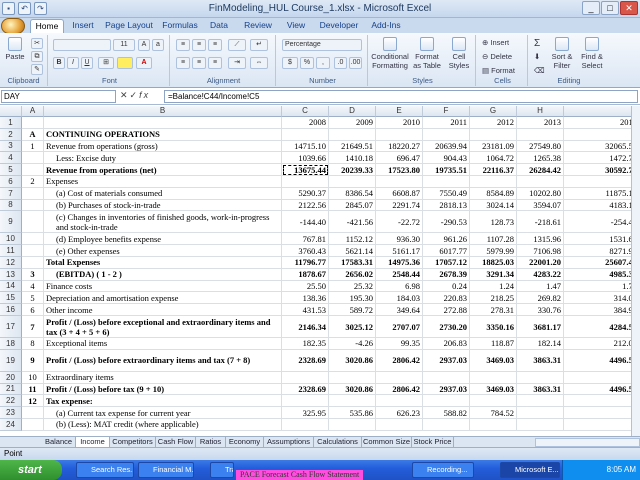  Describe the element at coordinates (11, 286) in the screenshot. I see `row-header: 14` at that location.